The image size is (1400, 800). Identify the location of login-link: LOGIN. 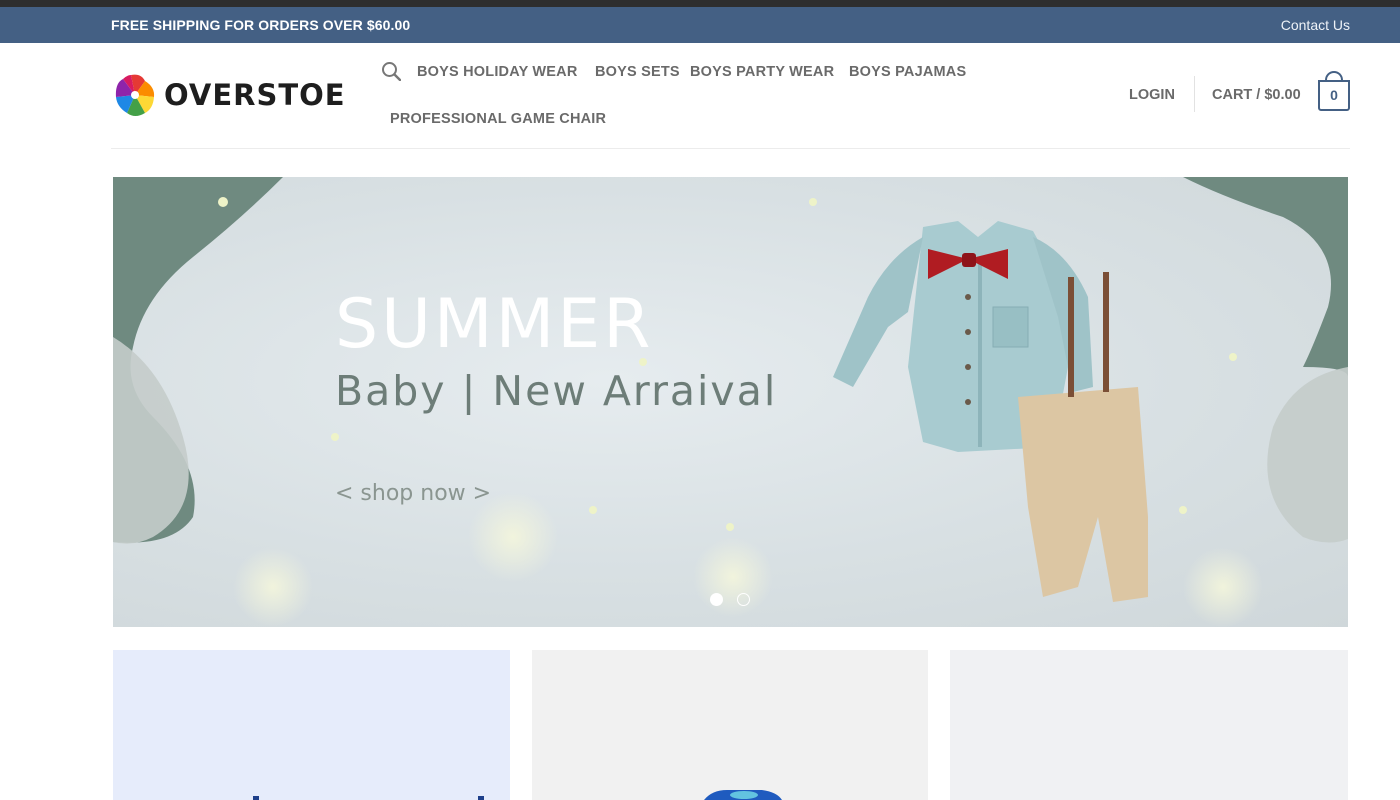
(1152, 95).